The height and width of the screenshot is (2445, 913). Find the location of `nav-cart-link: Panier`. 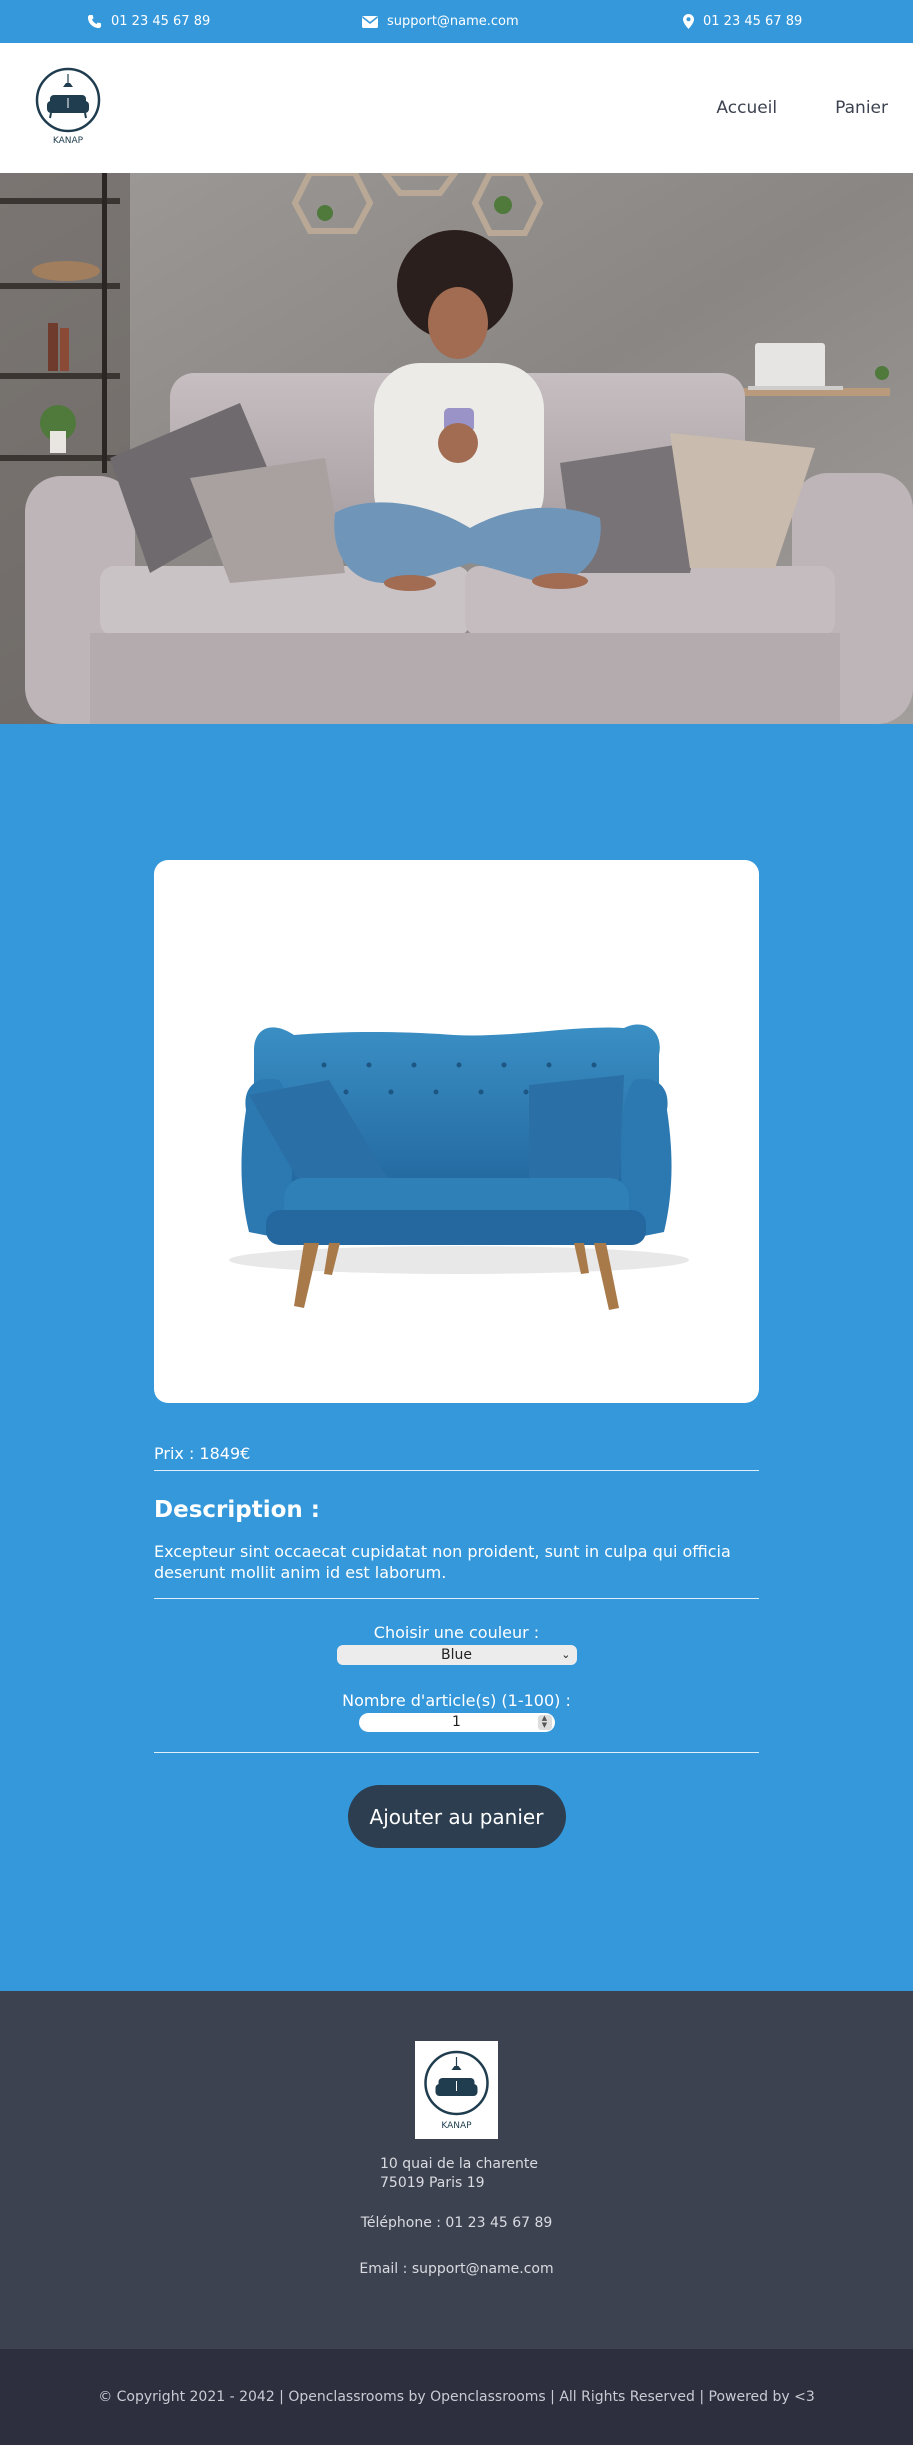

nav-cart-link: Panier is located at coordinates (861, 108).